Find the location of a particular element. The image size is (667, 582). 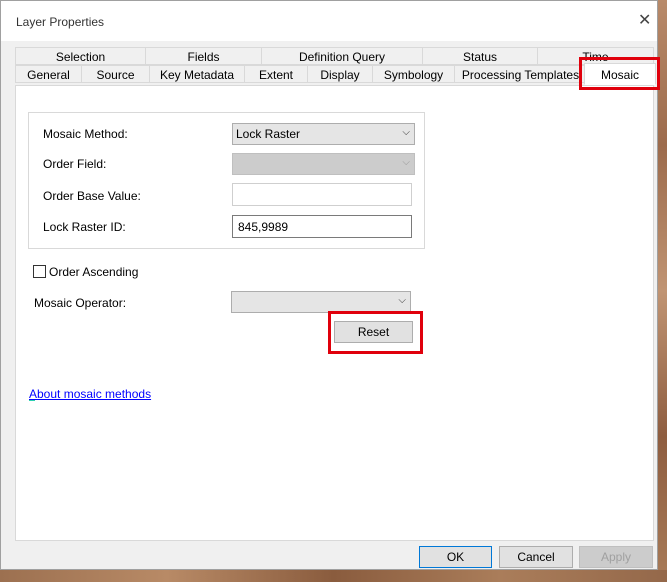

order-base-value-field is located at coordinates (322, 194).